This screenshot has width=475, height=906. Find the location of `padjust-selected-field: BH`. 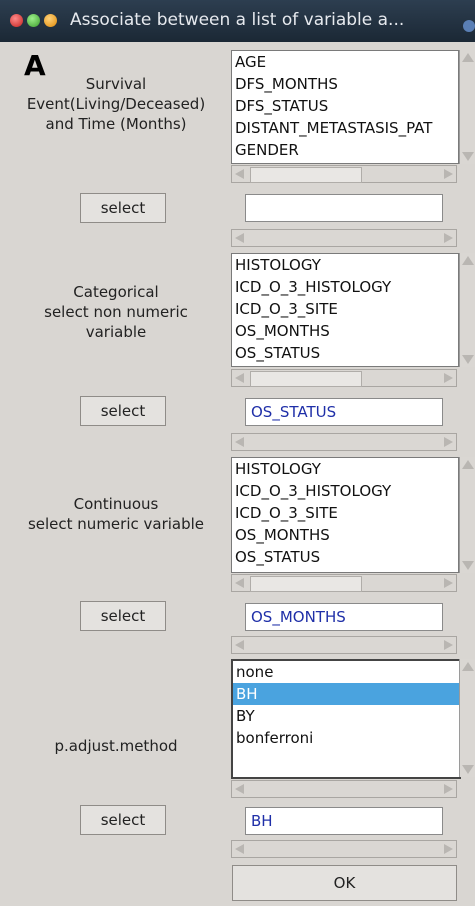

padjust-selected-field: BH is located at coordinates (344, 821).